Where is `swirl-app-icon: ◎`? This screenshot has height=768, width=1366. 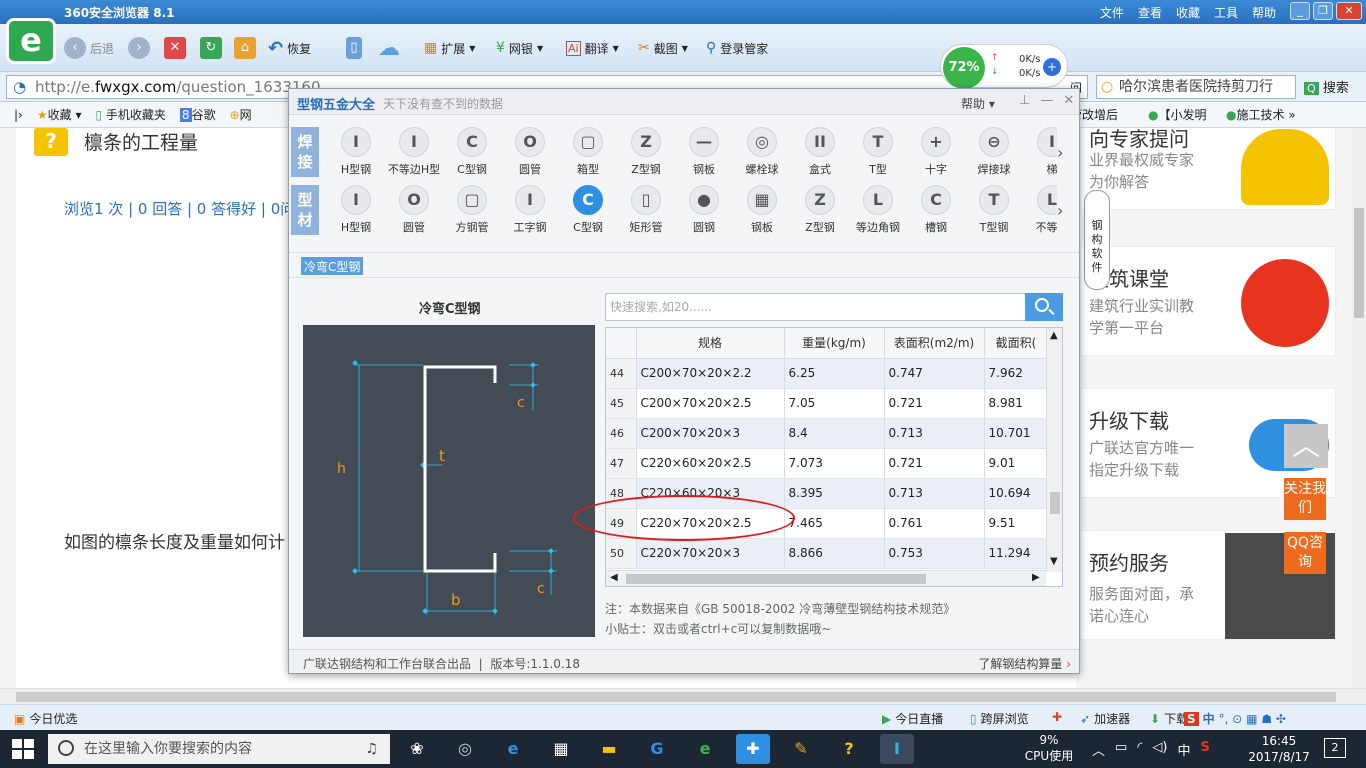
swirl-app-icon: ◎ is located at coordinates (465, 749).